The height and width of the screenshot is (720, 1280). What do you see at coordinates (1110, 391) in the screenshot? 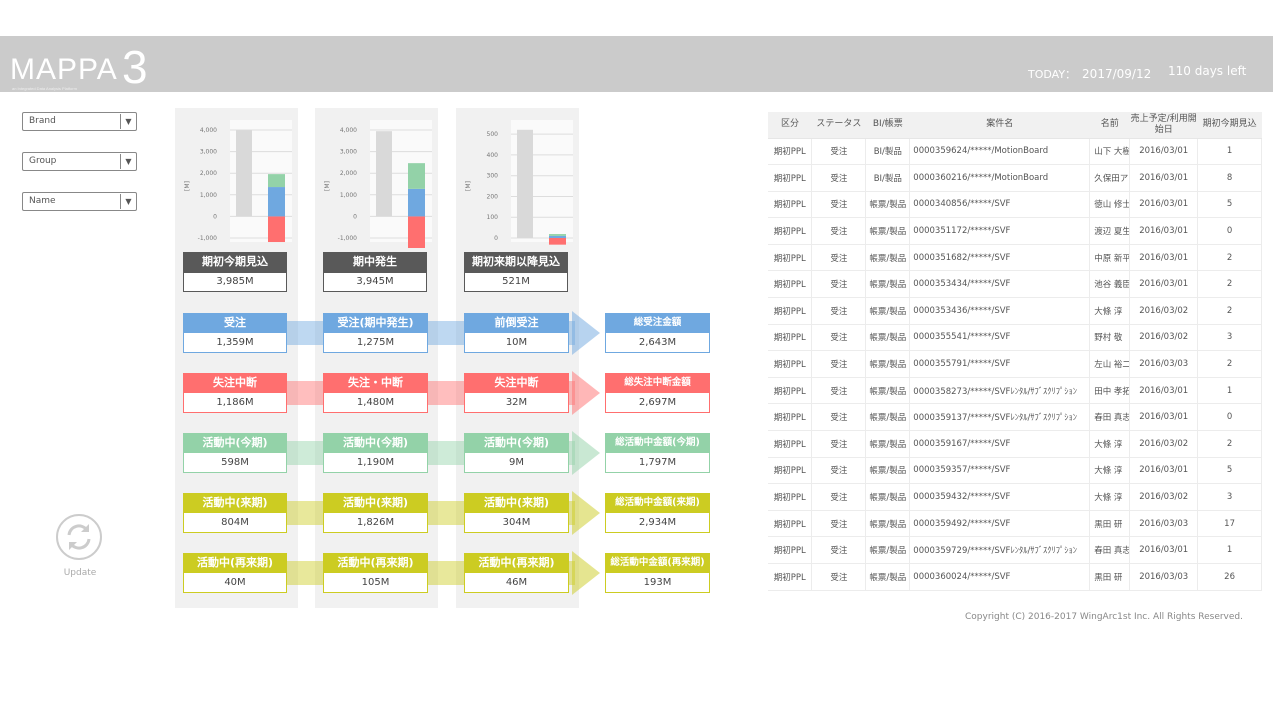
I see `table-cell: 田中 孝拓` at bounding box center [1110, 391].